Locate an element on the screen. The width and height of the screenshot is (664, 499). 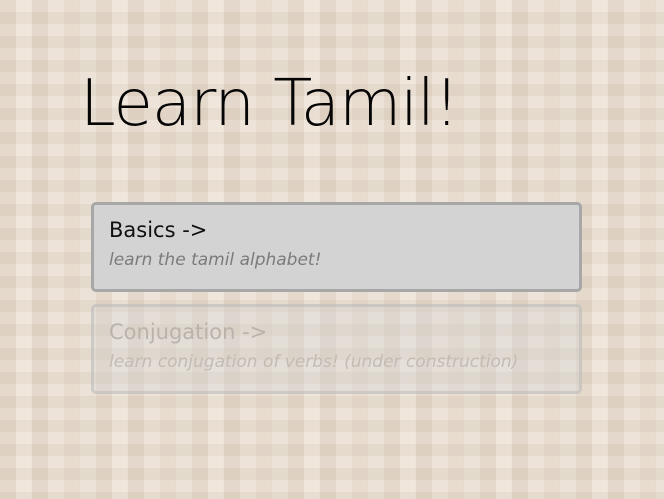
page-title: Learn Tamil! is located at coordinates (269, 104).